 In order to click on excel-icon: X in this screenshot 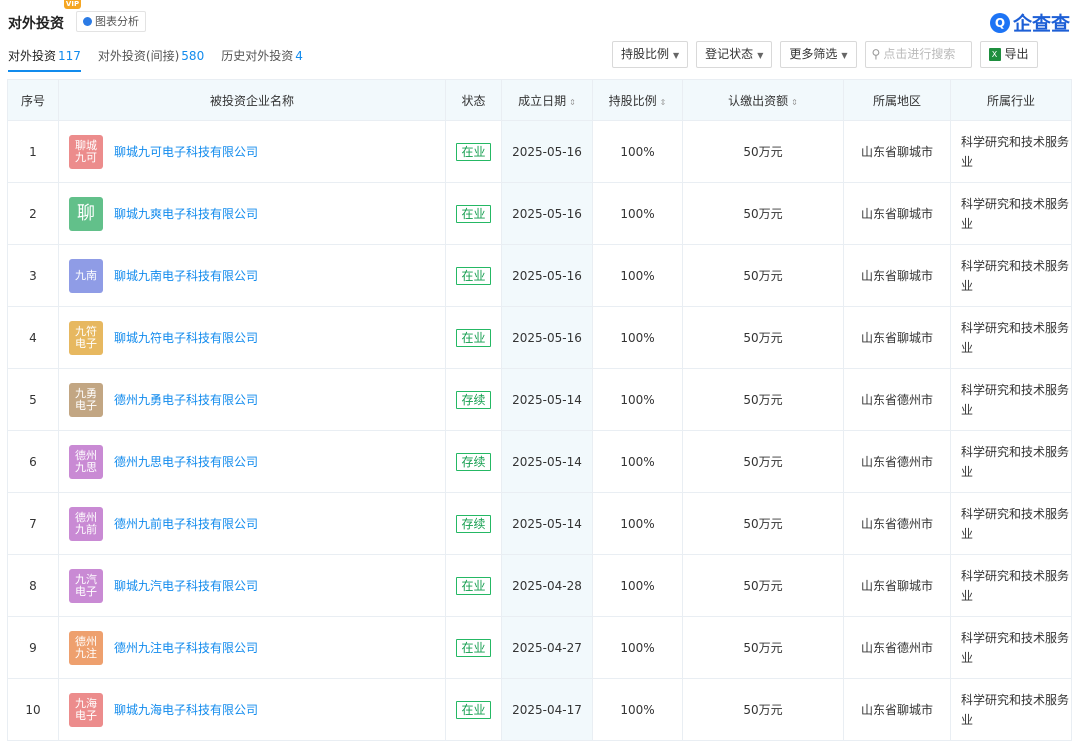, I will do `click(994, 54)`.